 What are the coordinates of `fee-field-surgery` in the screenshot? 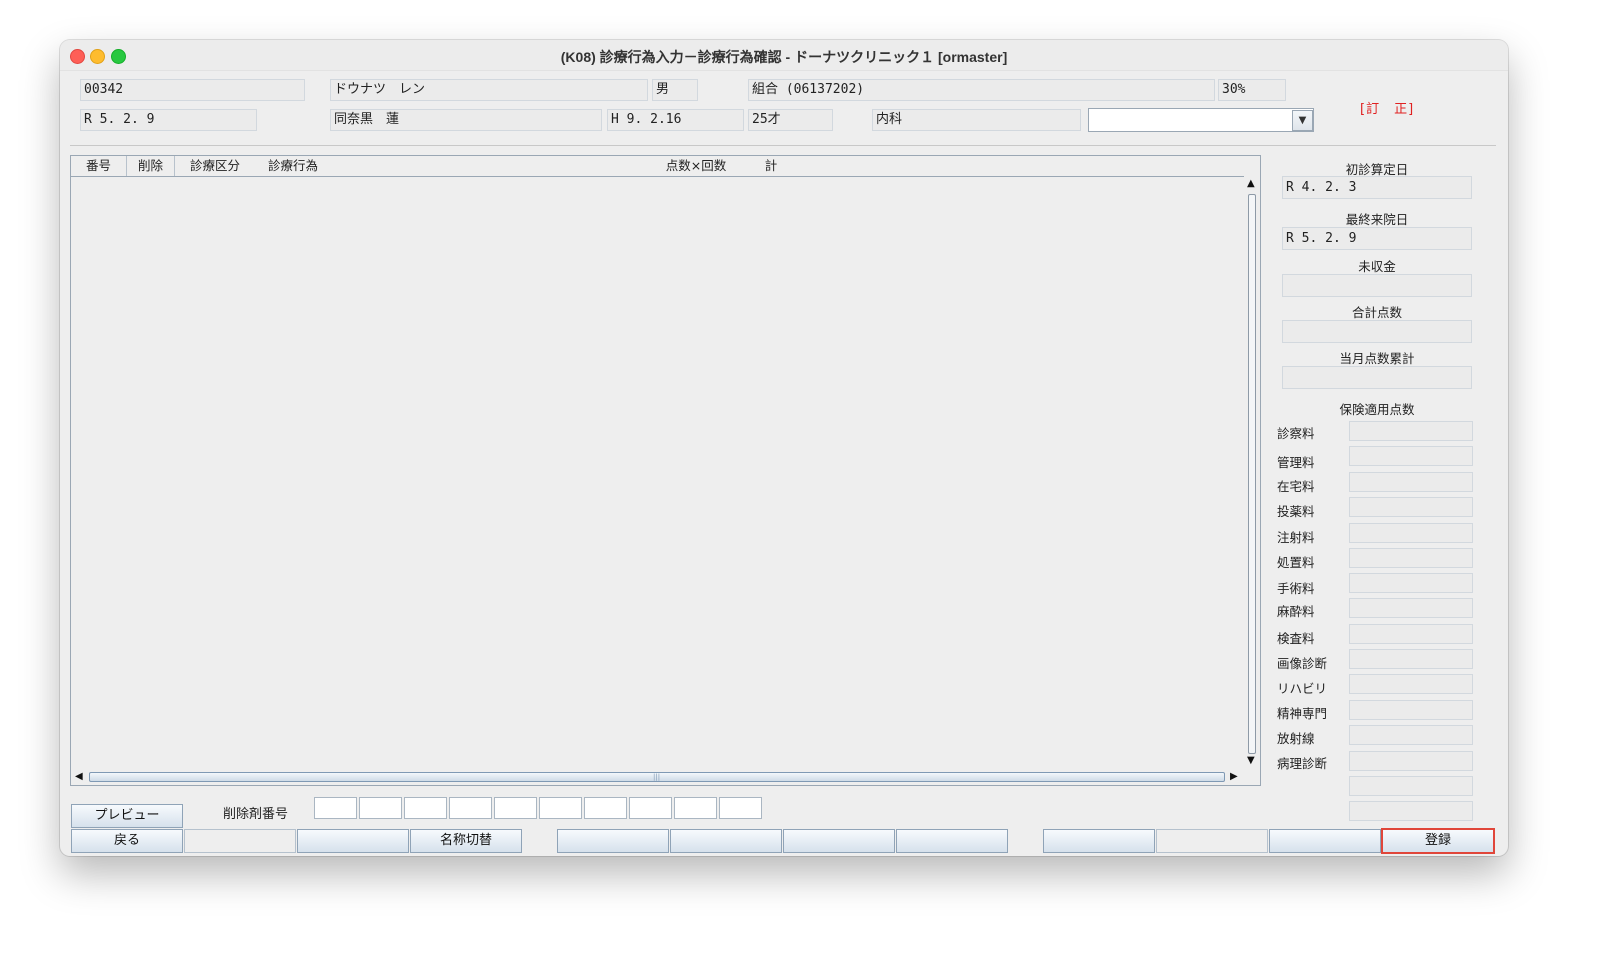 It's located at (1411, 583).